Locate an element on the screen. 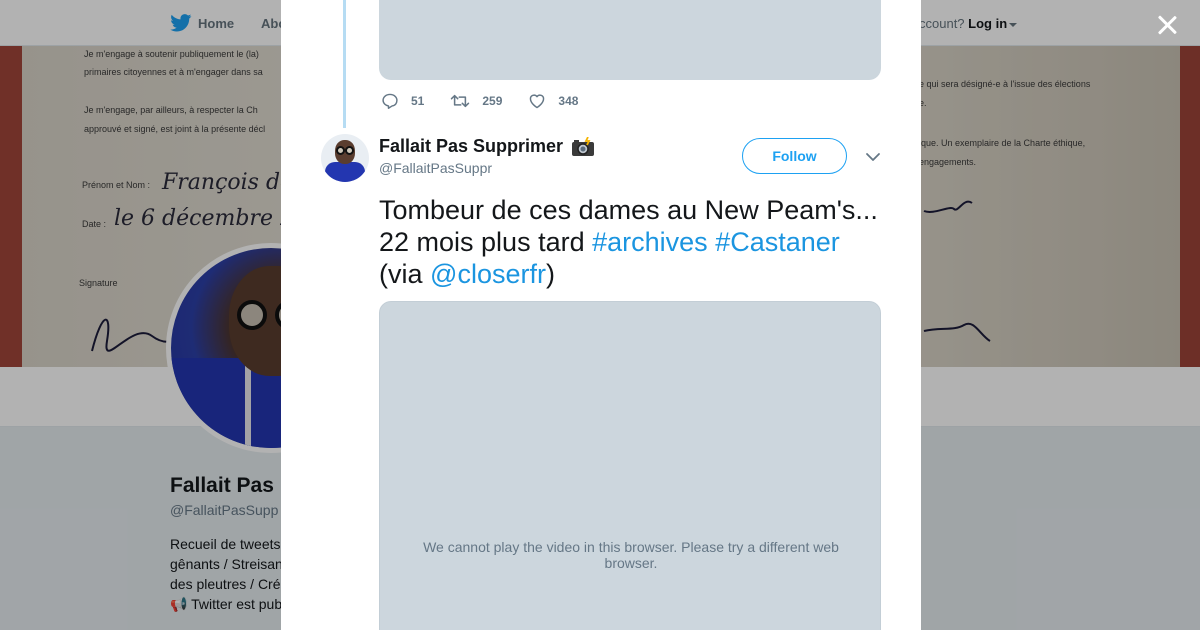 The image size is (1200, 630). tweet-author-name-row: Fallait Pas Supprimer is located at coordinates (487, 146).